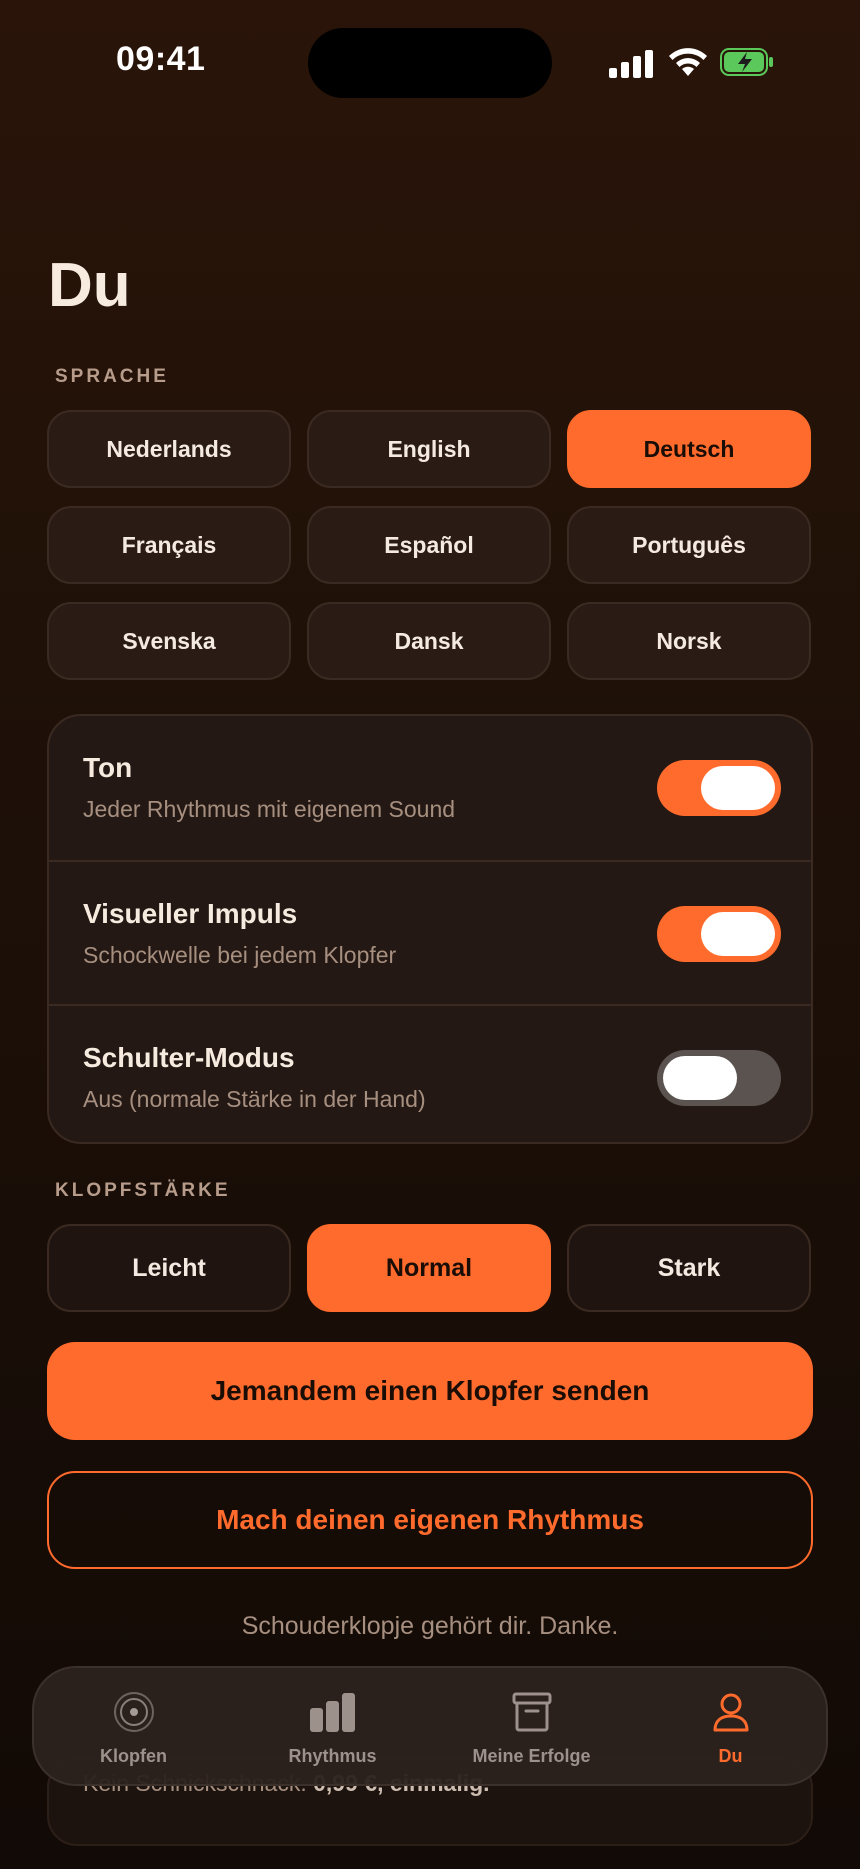 Image resolution: width=860 pixels, height=1869 pixels. I want to click on tab-label: Klopfen, so click(133, 1756).